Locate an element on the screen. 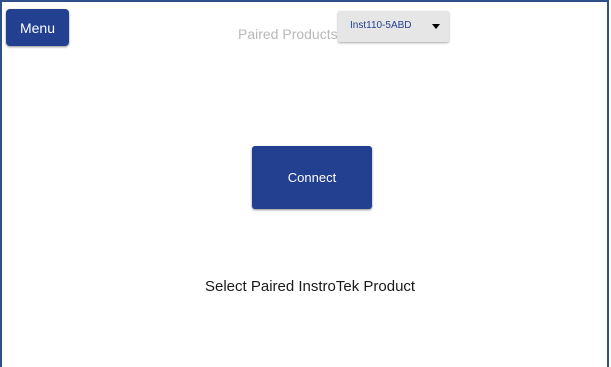  menu-button: Menu is located at coordinates (37, 27).